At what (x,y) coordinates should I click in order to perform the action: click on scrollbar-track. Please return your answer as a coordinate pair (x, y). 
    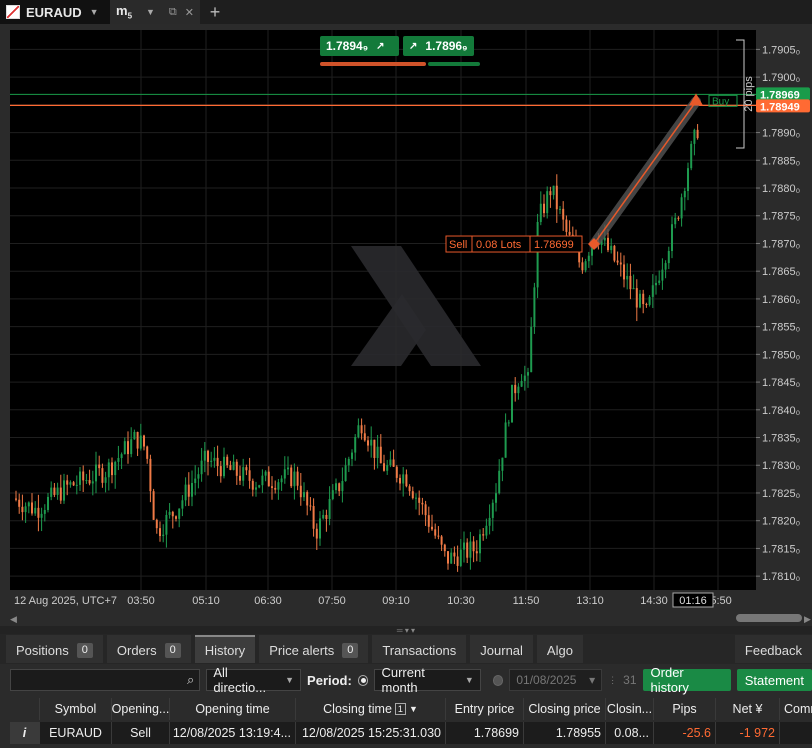
    Looking at the image, I should click on (409, 618).